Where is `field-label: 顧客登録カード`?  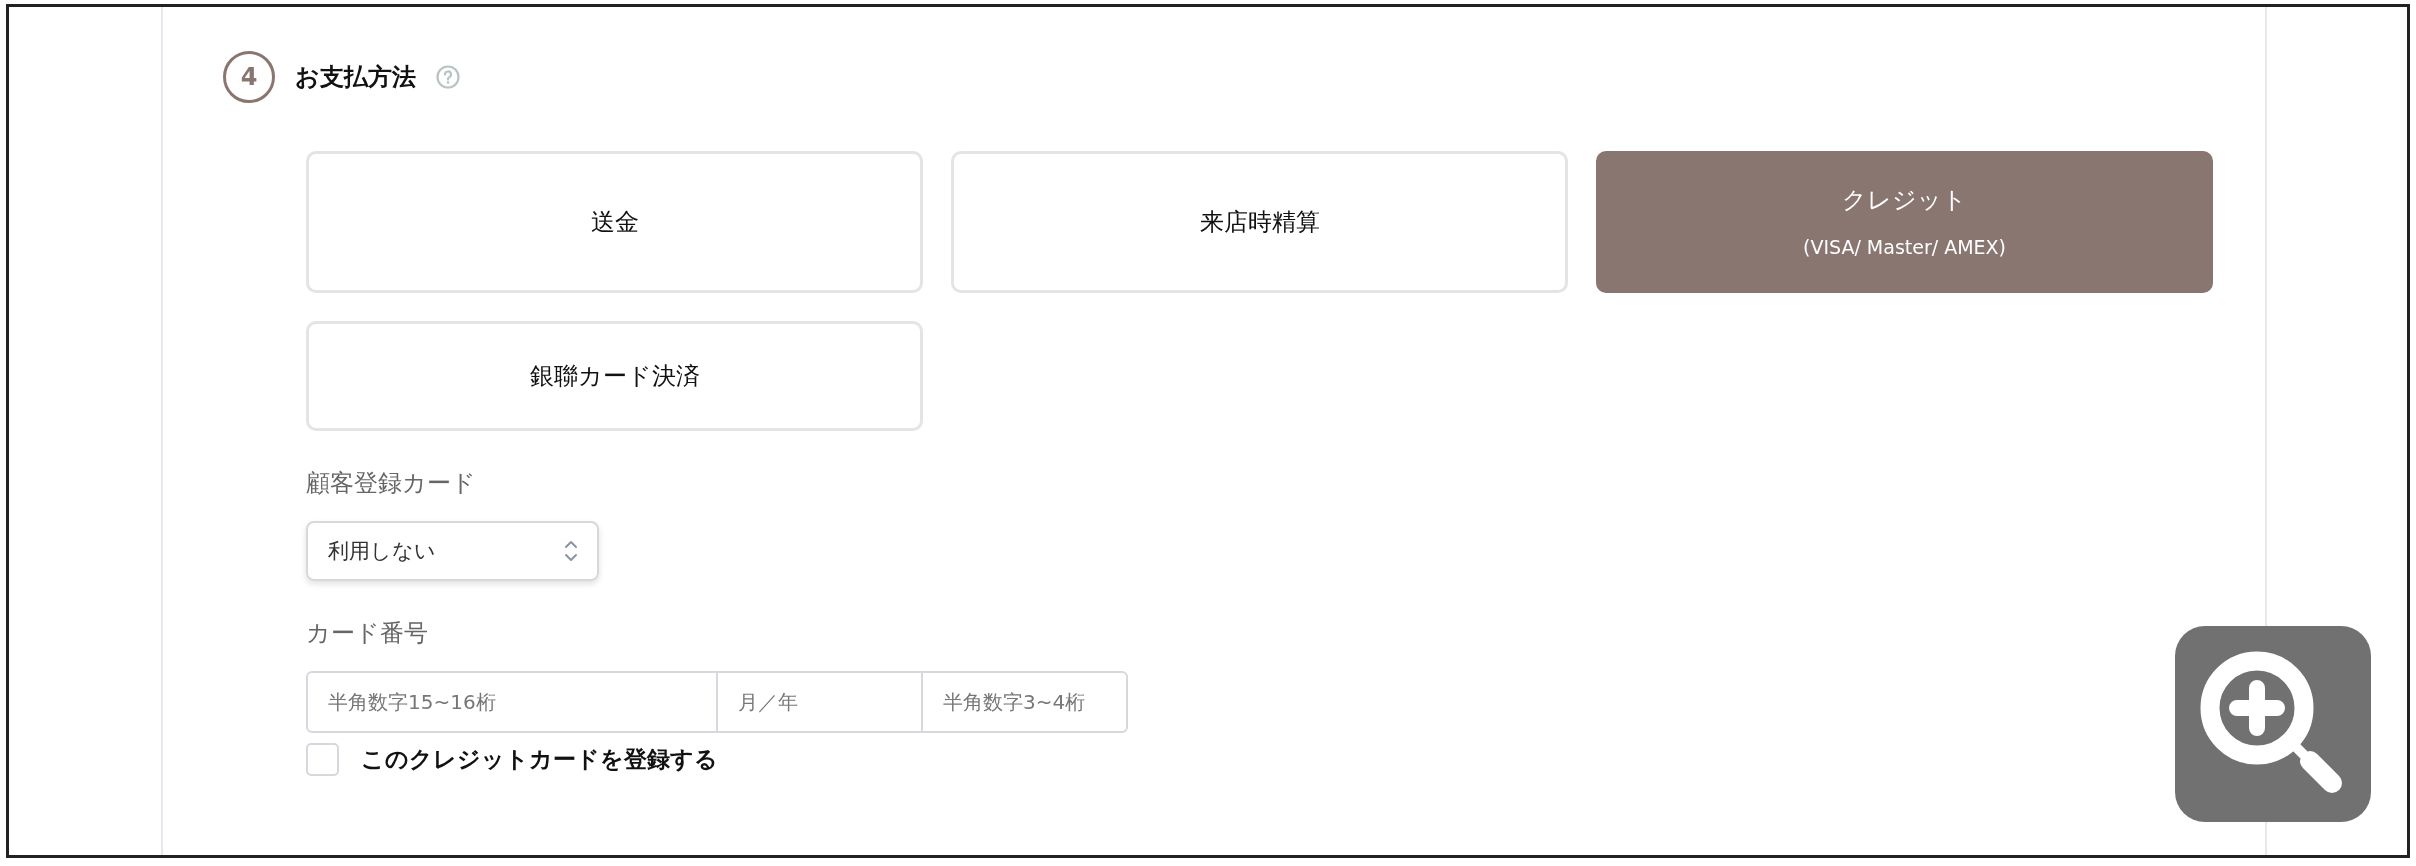 field-label: 顧客登録カード is located at coordinates (391, 483).